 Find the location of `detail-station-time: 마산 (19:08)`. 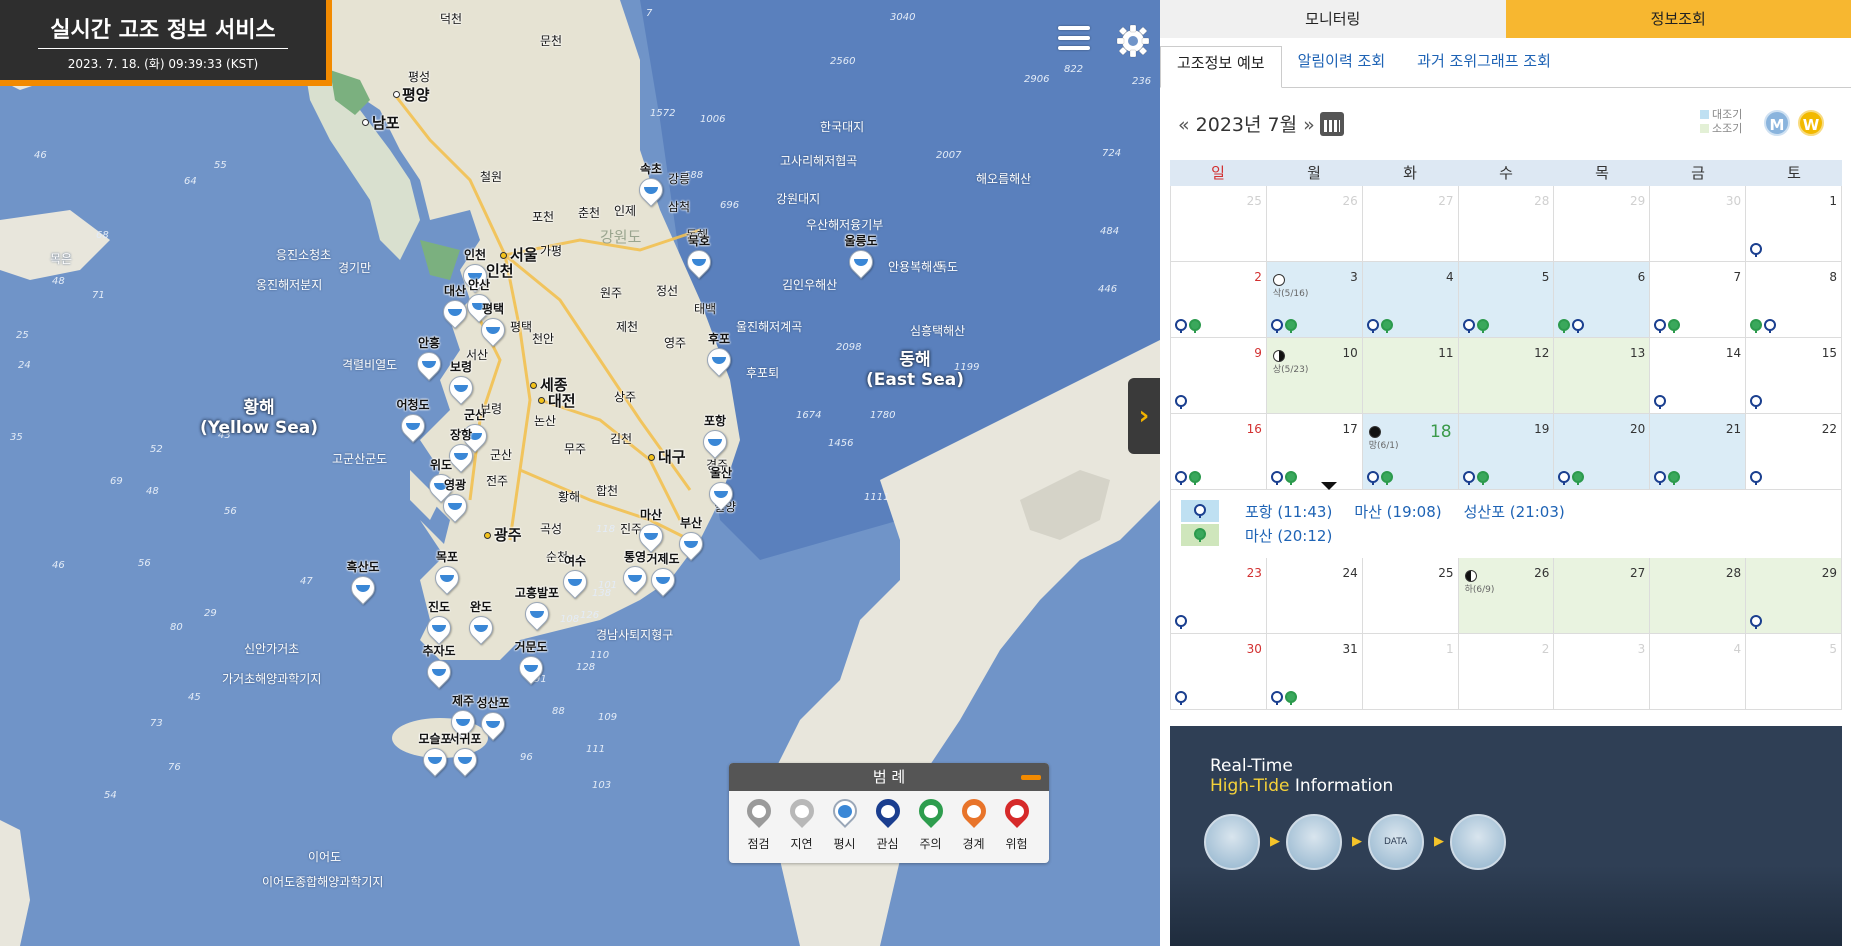

detail-station-time: 마산 (19:08) is located at coordinates (1397, 511).